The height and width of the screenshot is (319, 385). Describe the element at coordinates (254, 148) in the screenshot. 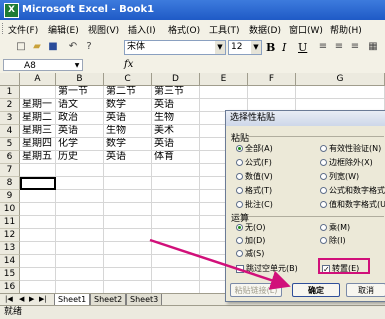

I see `radio-paste-all: 全部(A)` at that location.